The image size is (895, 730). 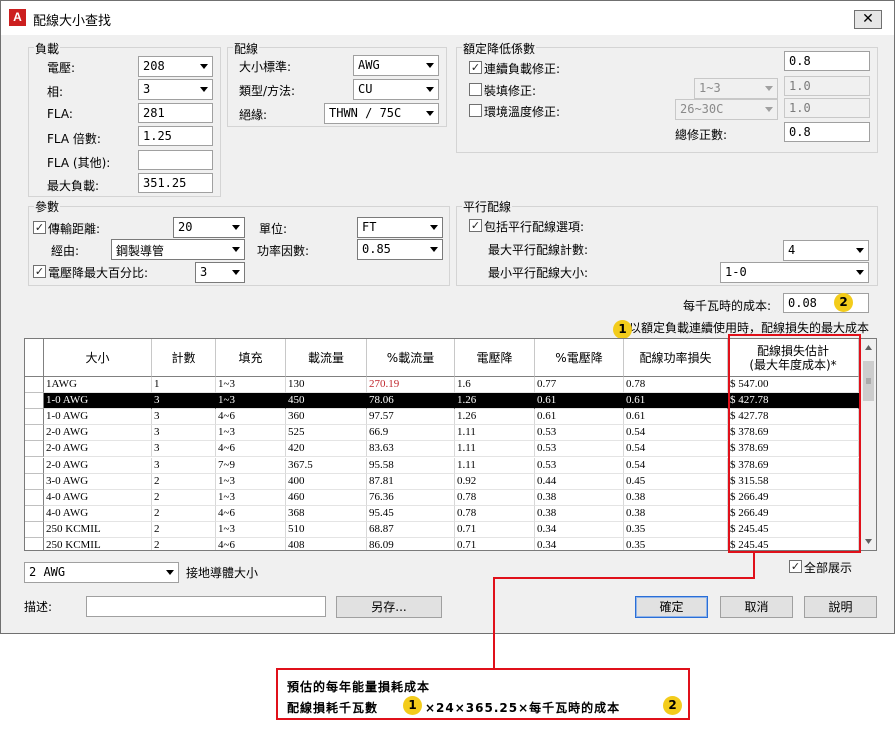 I want to click on annotation-badge-one: 1, so click(x=412, y=705).